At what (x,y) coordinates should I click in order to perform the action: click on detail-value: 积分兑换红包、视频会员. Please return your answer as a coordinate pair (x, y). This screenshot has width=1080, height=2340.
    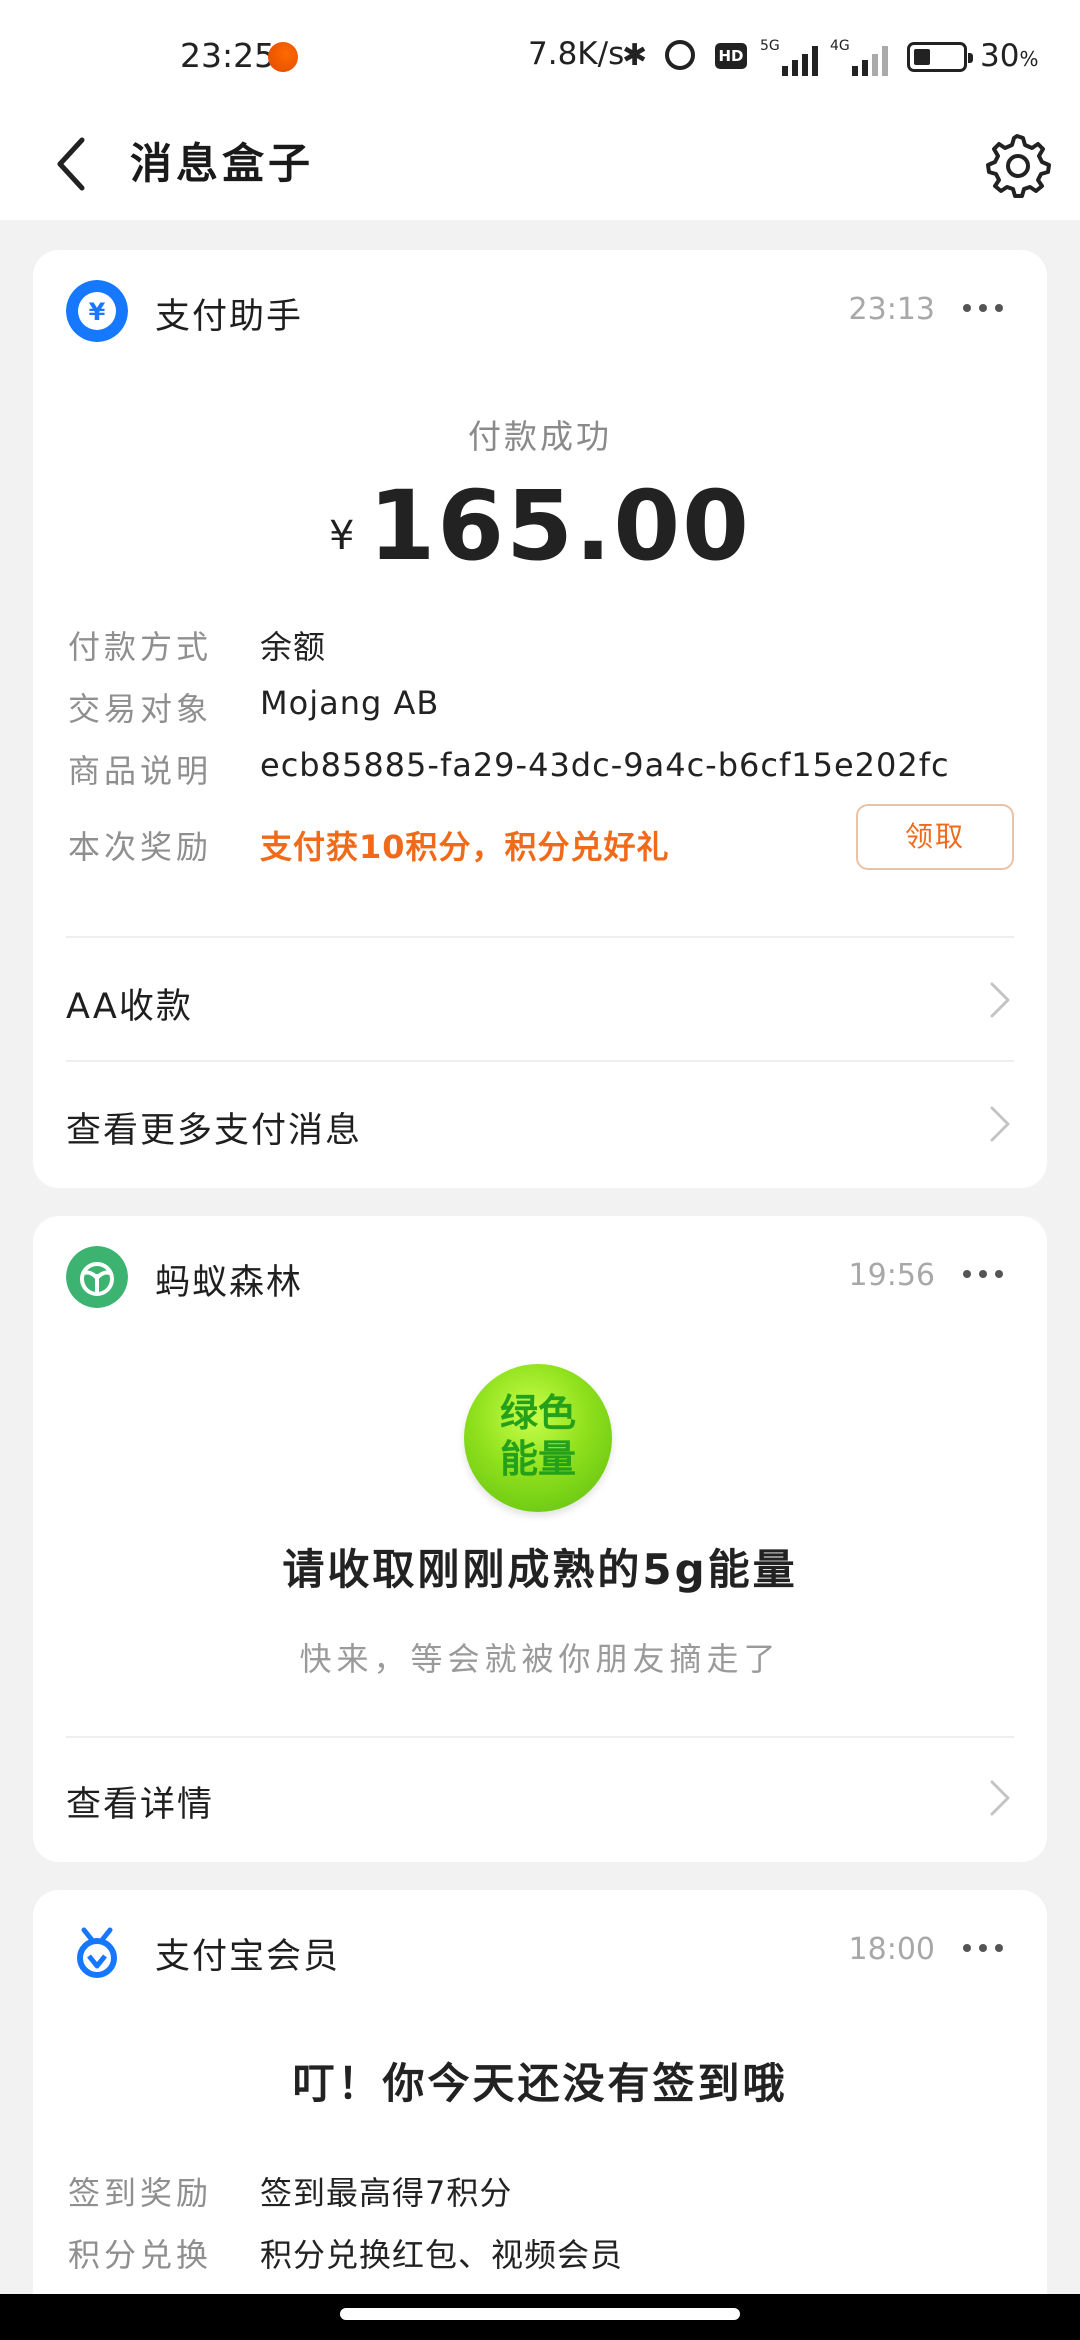
    Looking at the image, I should click on (442, 2255).